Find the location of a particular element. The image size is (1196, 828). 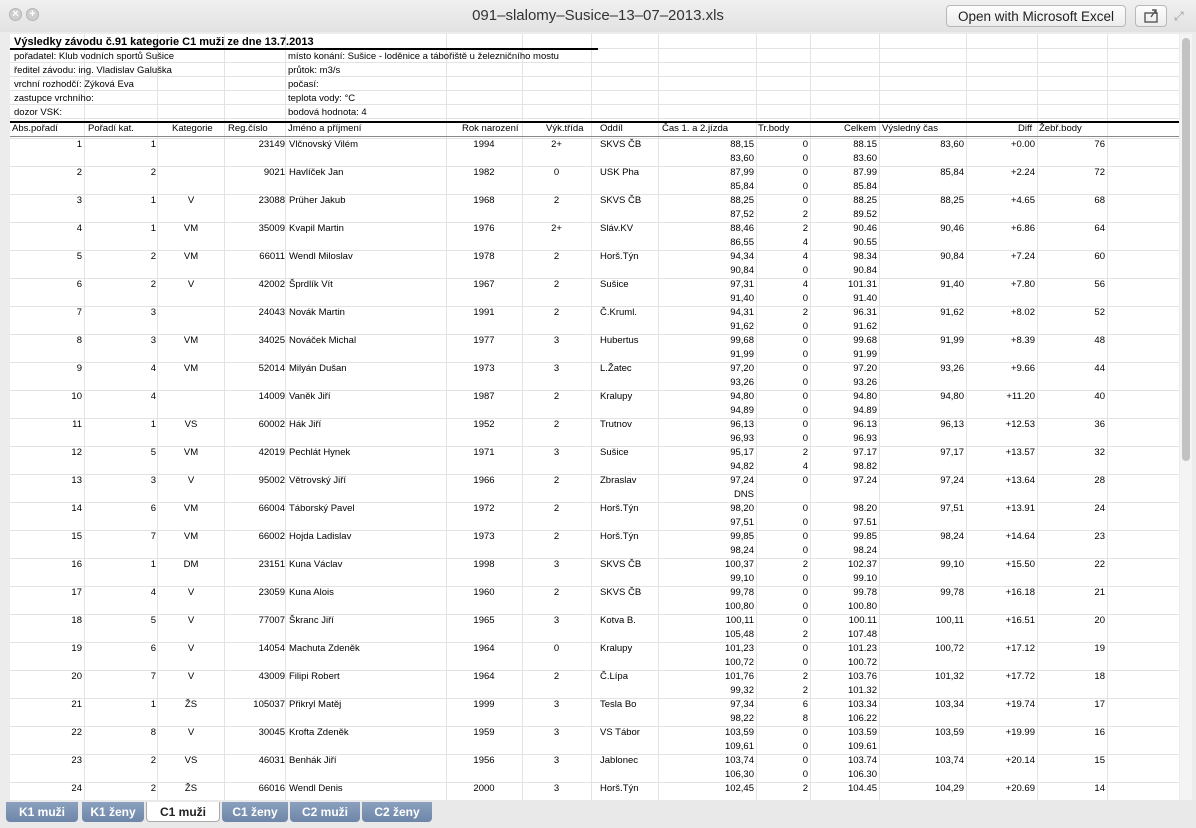

vertical-scrollbar is located at coordinates (1186, 417).